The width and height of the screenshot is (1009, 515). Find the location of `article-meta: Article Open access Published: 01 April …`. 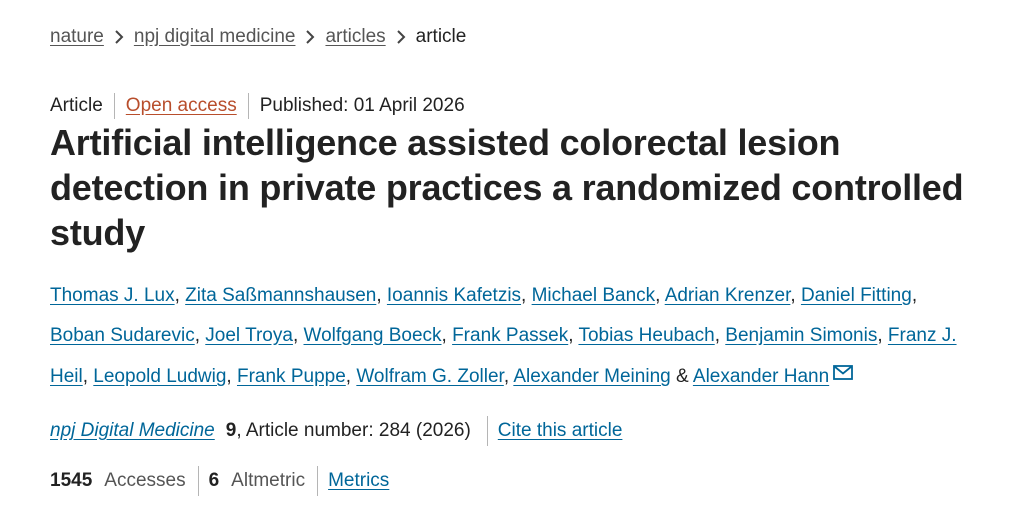

article-meta: Article Open access Published: 01 April … is located at coordinates (257, 106).